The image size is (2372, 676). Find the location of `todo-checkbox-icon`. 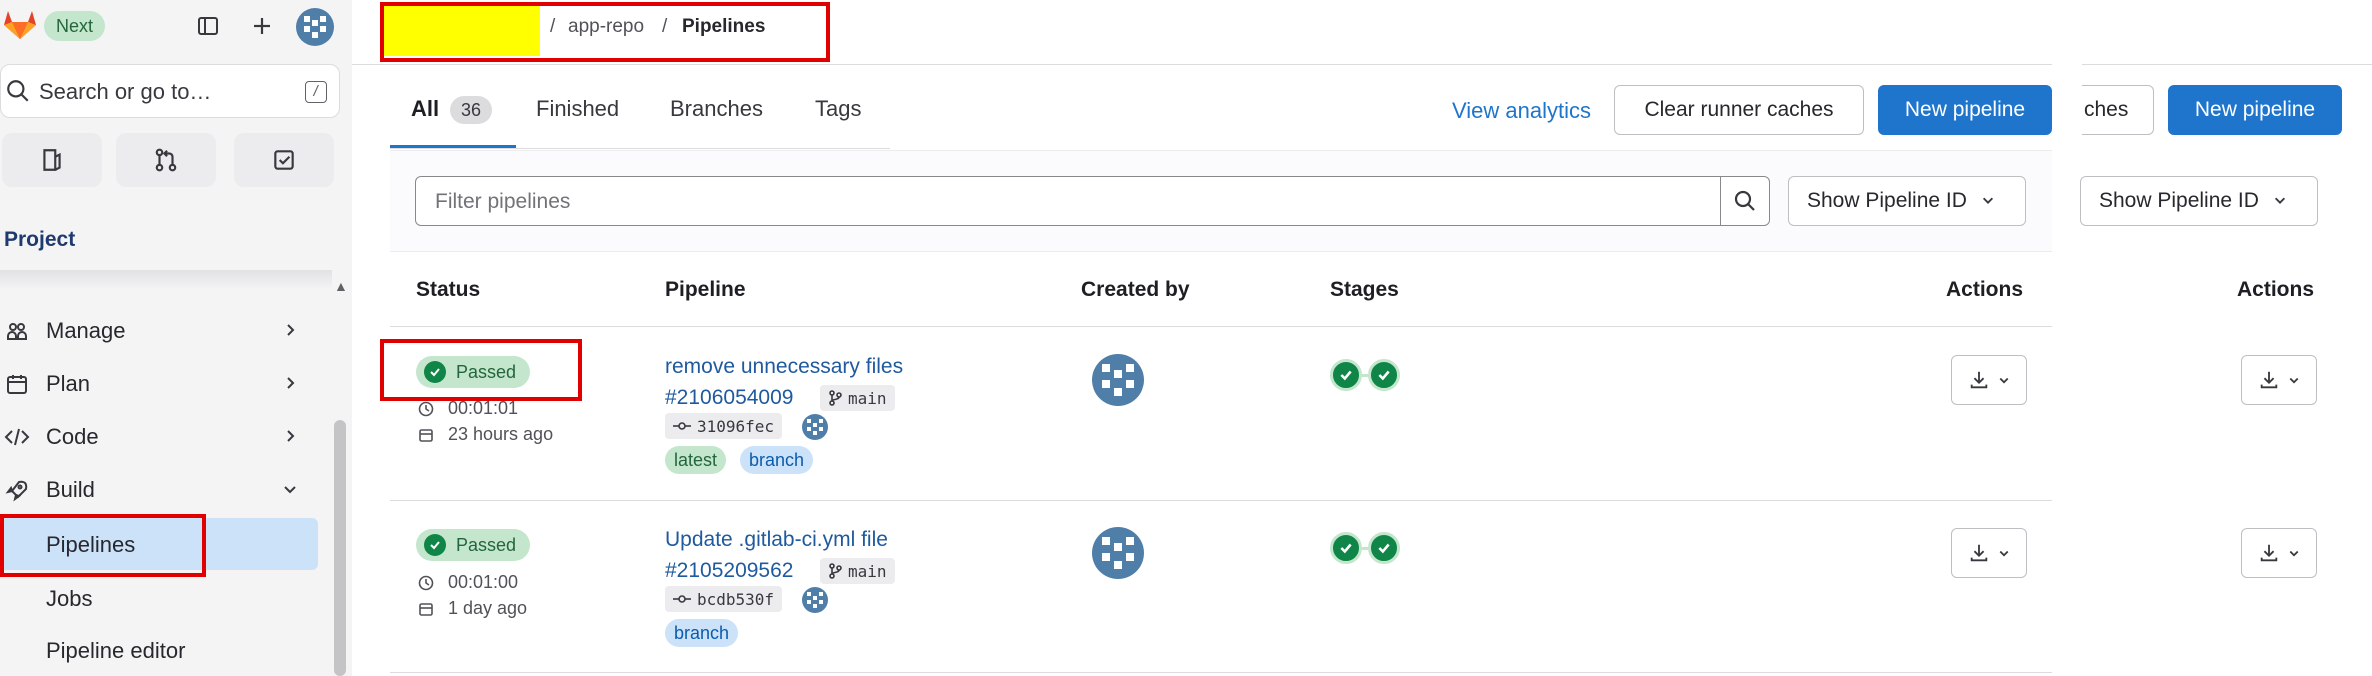

todo-checkbox-icon is located at coordinates (284, 160).